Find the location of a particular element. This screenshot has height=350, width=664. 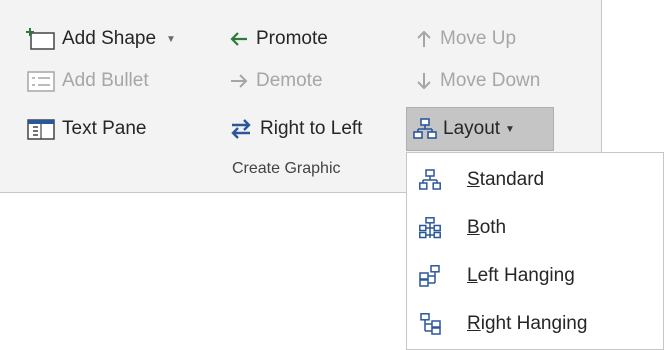

add-bullet-label: Add Bullet is located at coordinates (105, 80).